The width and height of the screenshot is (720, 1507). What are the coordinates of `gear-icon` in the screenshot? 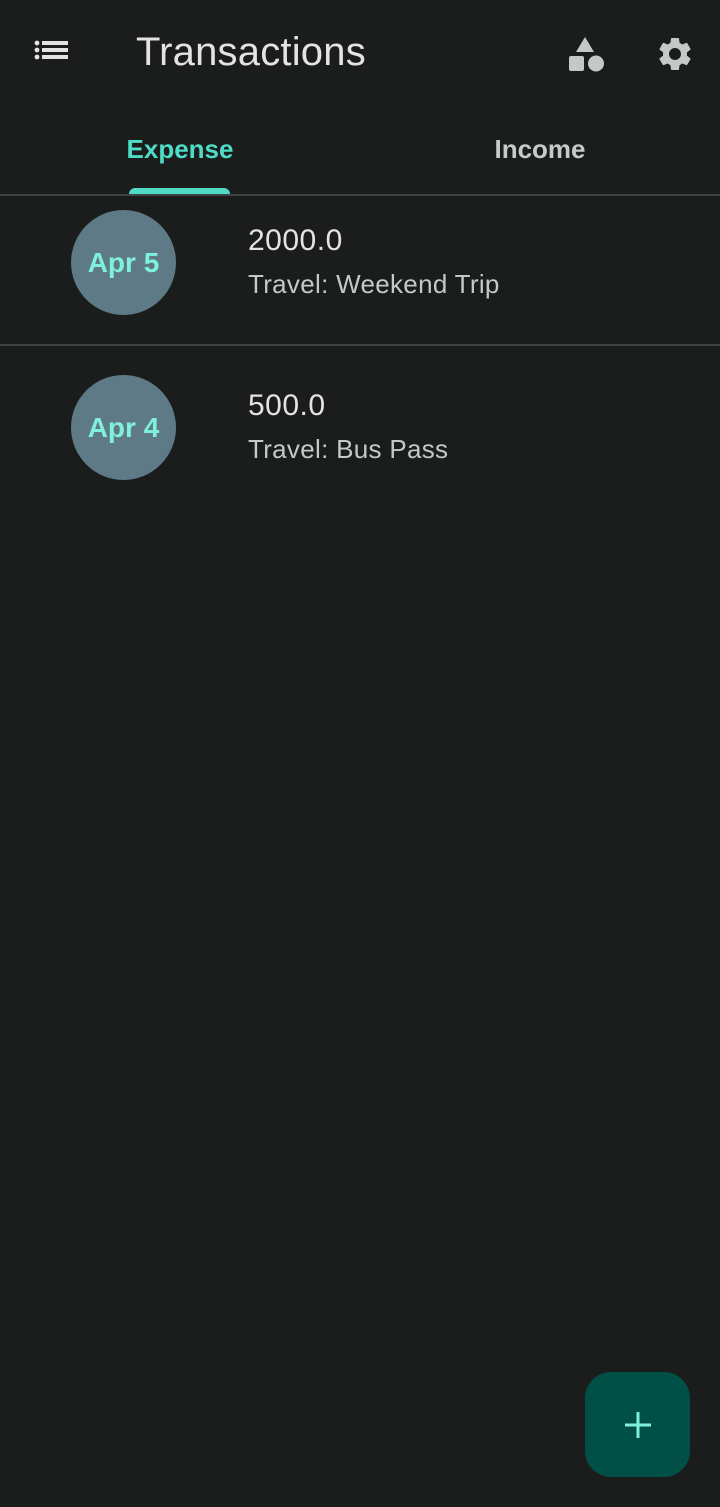 It's located at (675, 53).